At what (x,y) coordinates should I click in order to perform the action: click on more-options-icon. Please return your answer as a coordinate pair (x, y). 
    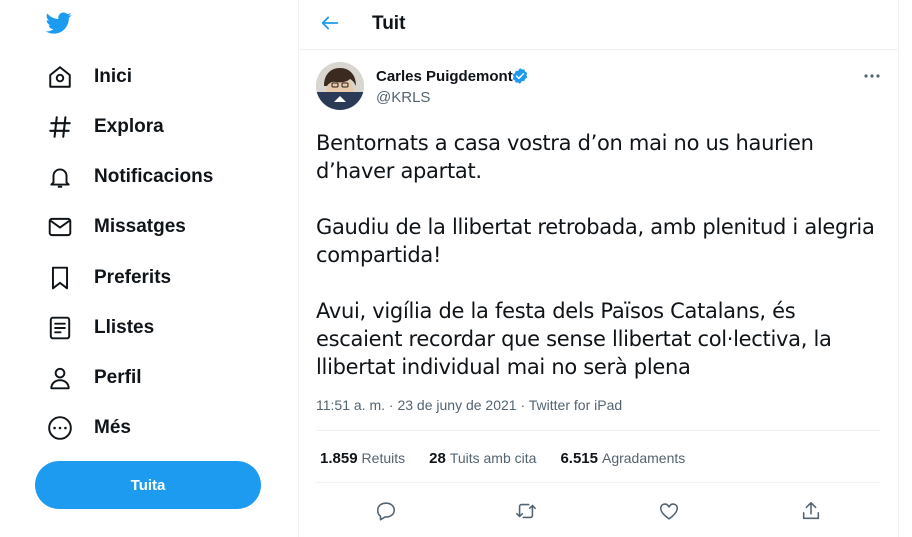
    Looking at the image, I should click on (872, 76).